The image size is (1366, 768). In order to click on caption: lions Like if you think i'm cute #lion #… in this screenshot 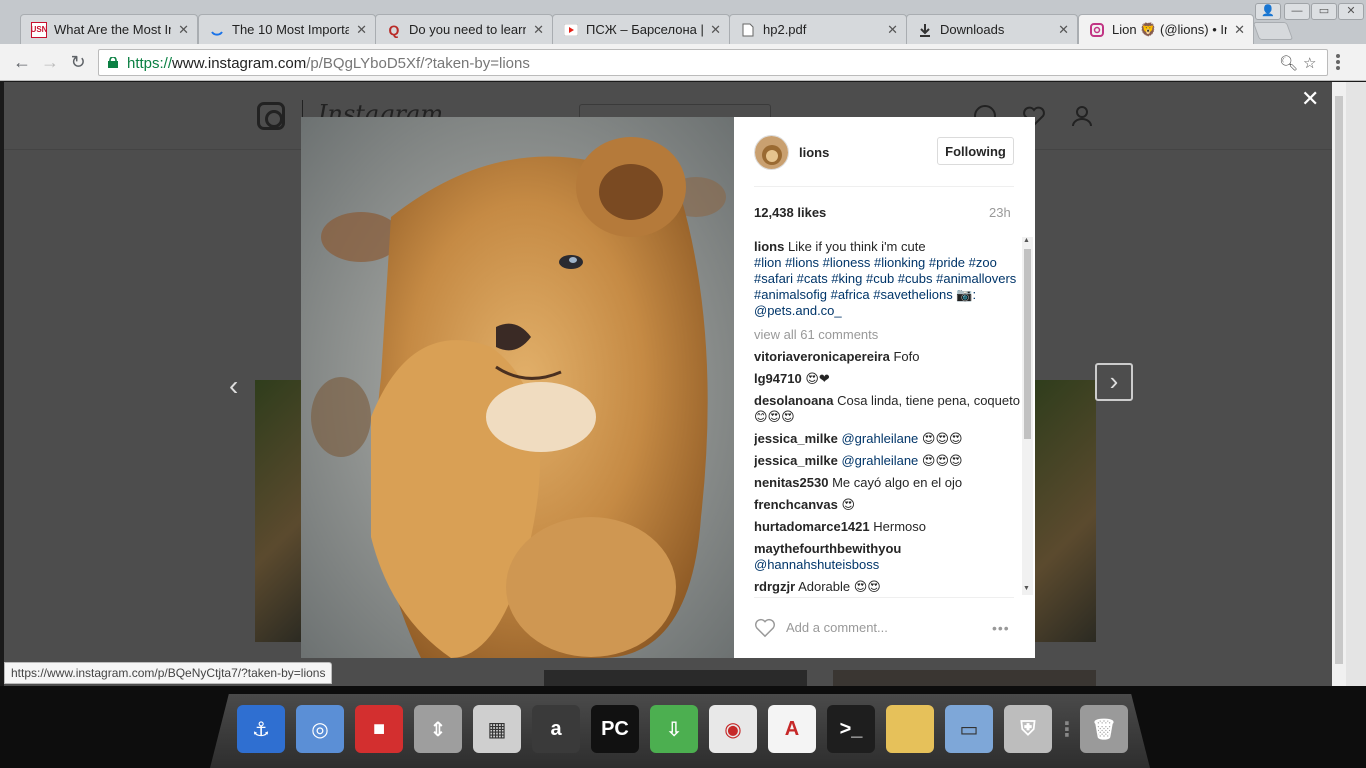, I will do `click(887, 279)`.